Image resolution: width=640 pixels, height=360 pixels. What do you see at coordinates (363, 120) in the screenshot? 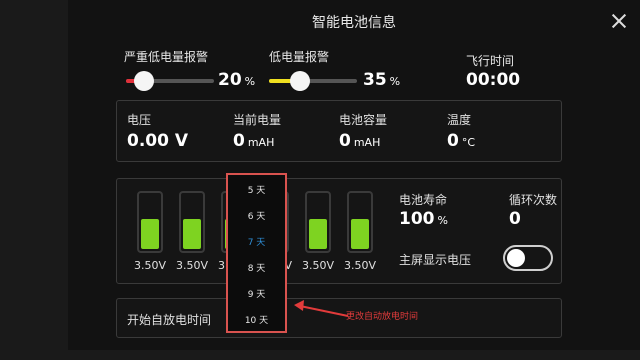
I see `capacity-label: 电池容量` at bounding box center [363, 120].